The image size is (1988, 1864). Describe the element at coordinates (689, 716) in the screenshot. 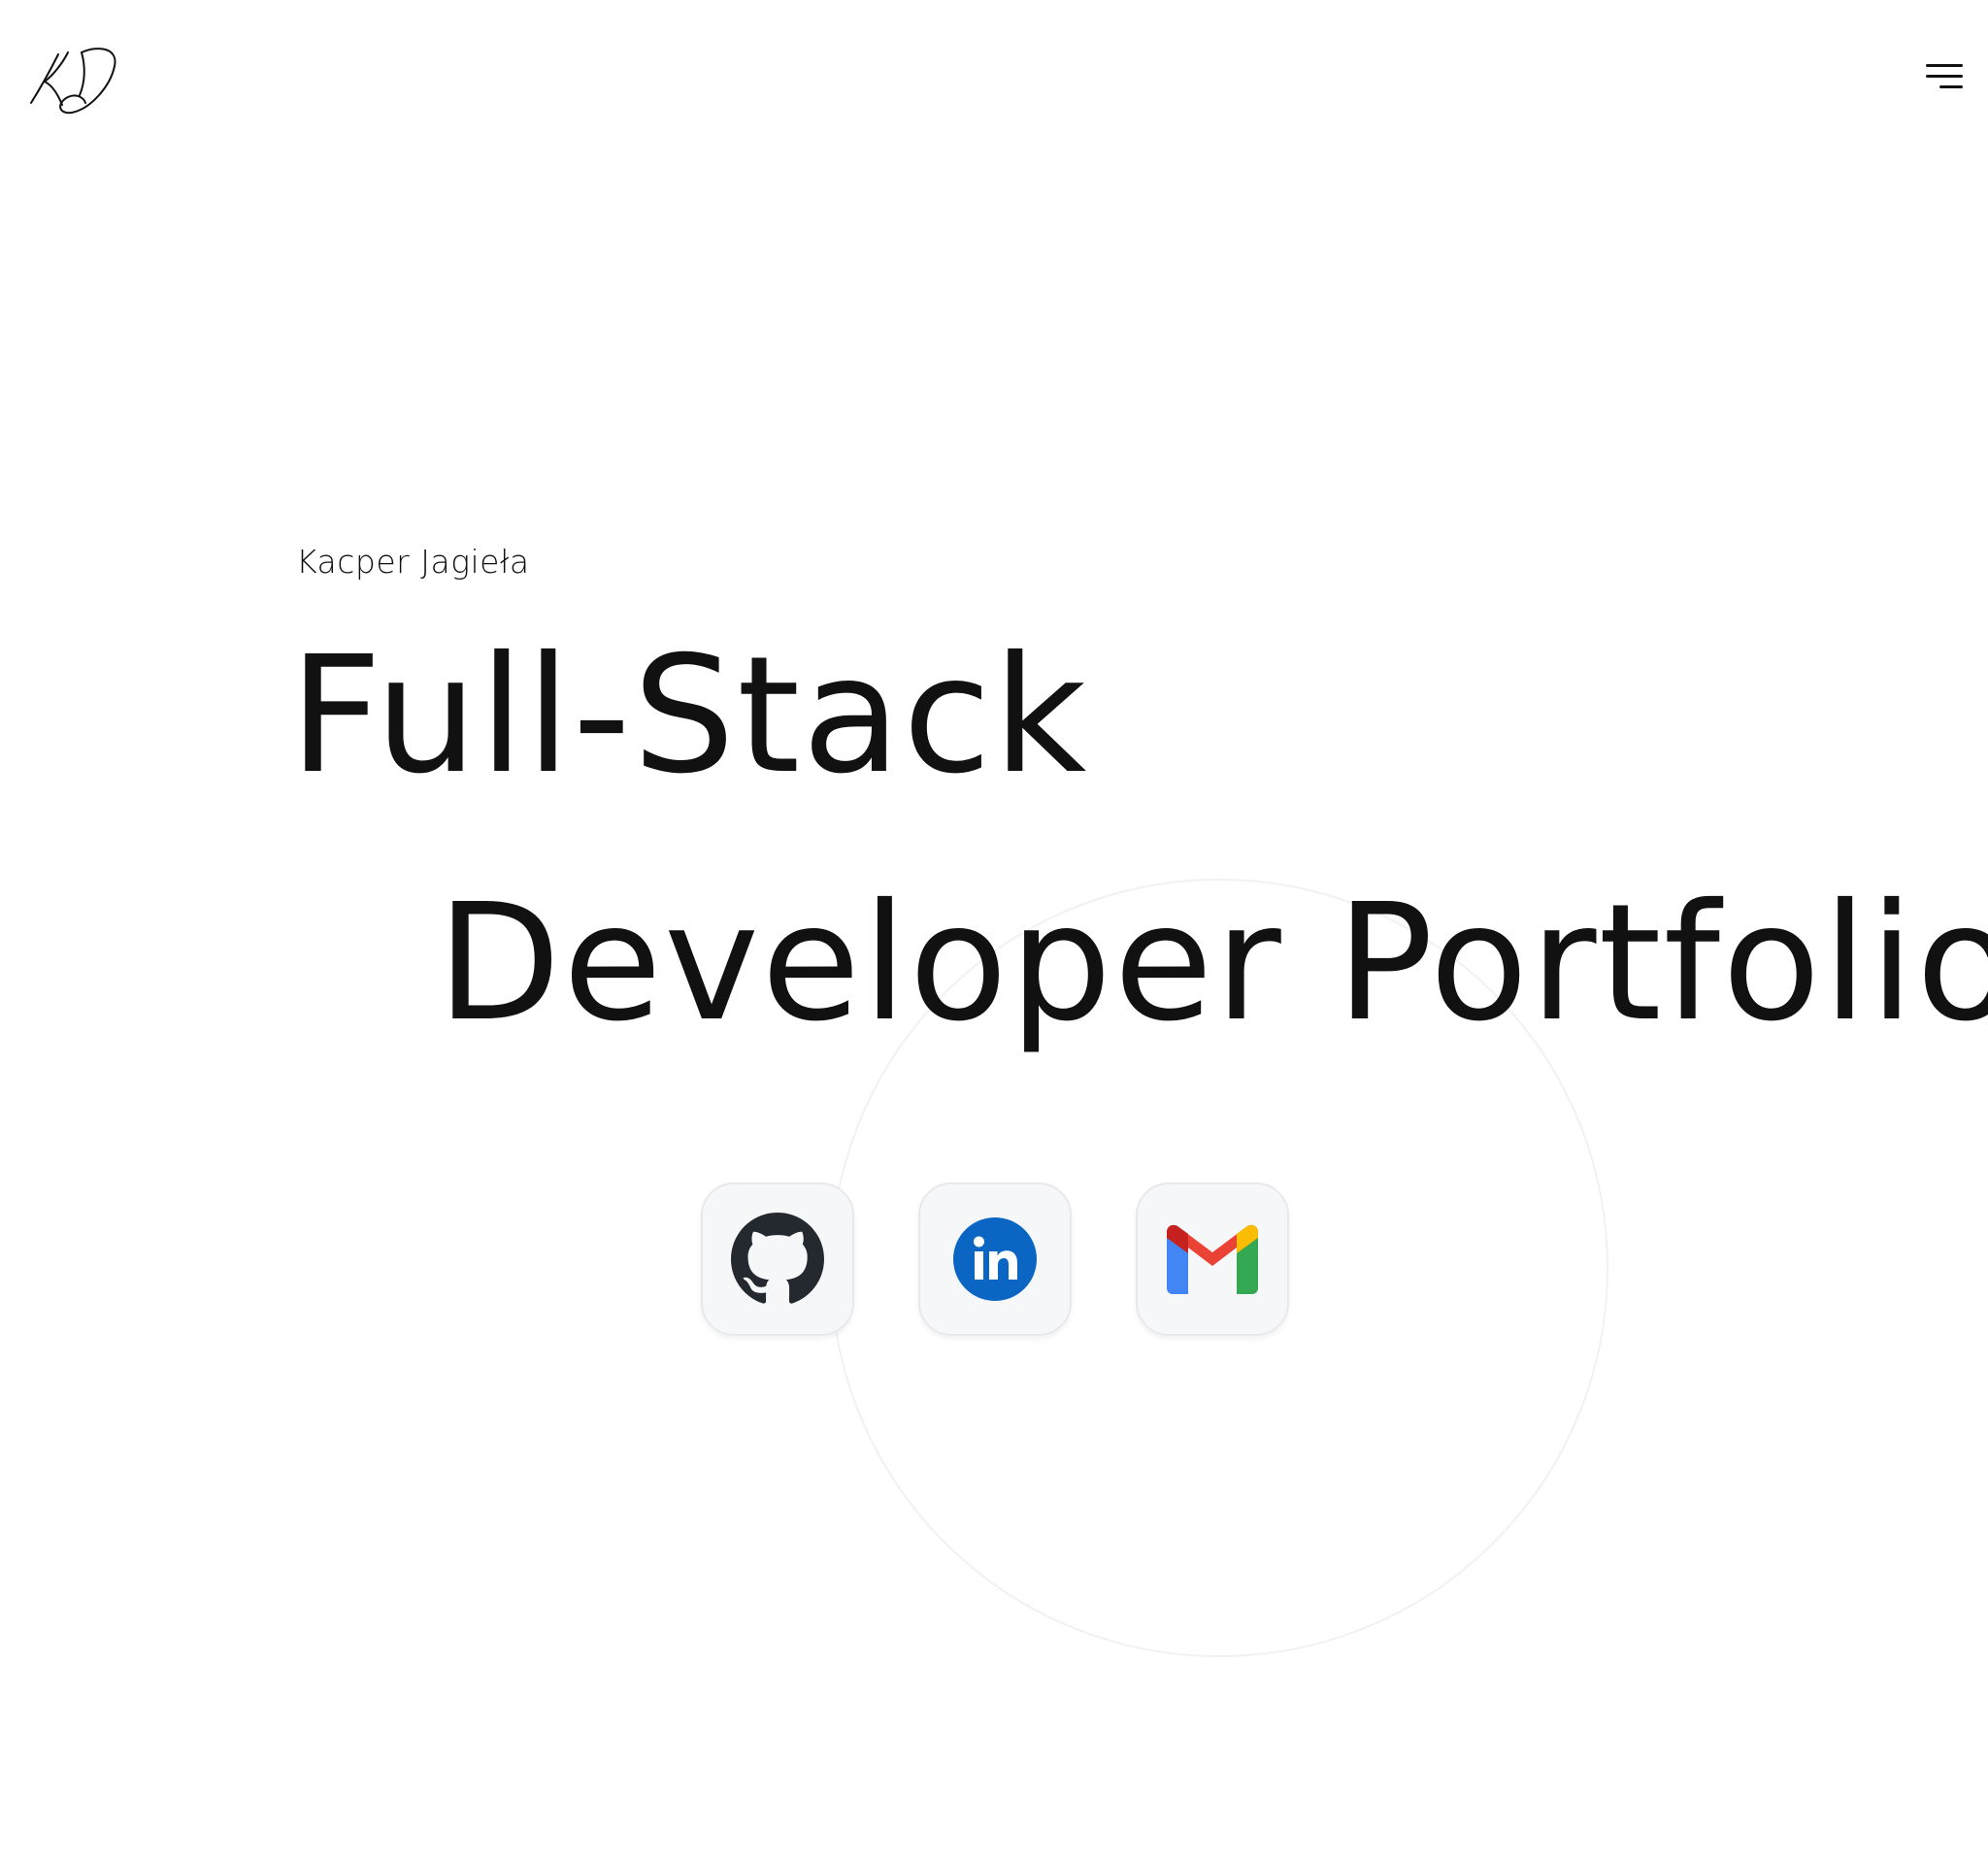

I see `headline-line-1: Full-Stack` at that location.